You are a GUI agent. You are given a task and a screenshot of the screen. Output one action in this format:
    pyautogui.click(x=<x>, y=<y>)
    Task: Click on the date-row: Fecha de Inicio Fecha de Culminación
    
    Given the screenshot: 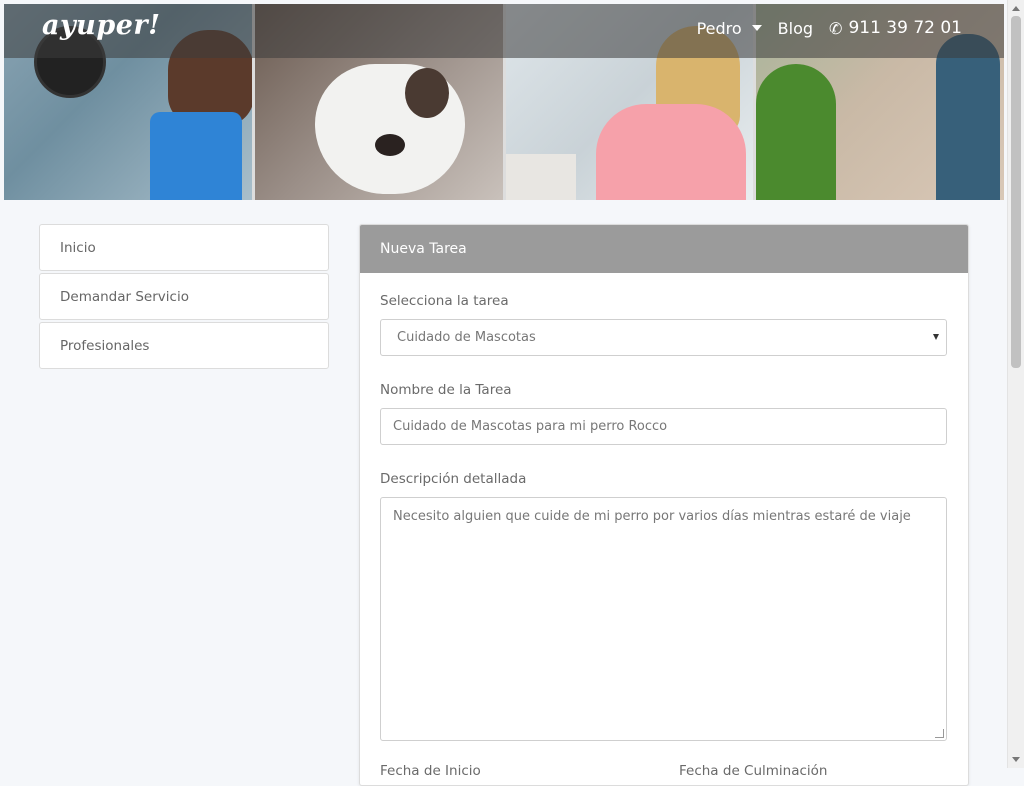 What is the action you would take?
    pyautogui.click(x=664, y=774)
    